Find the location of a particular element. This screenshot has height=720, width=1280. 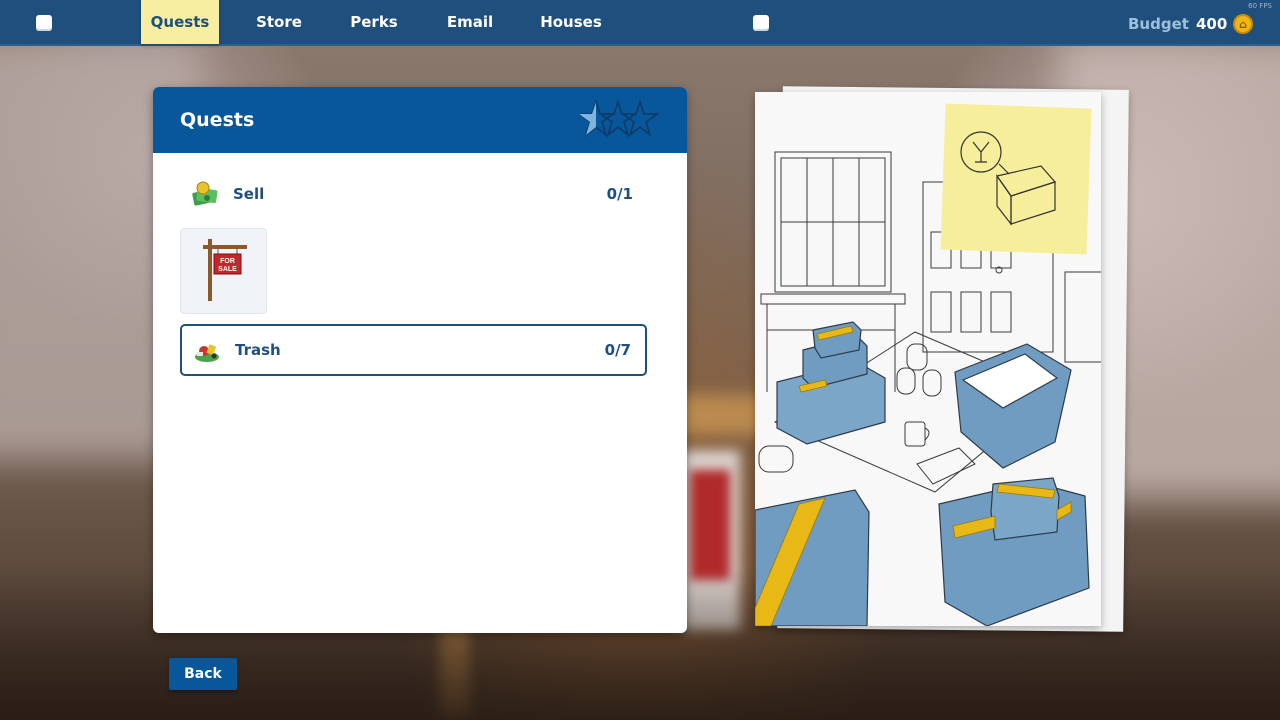

for-sale-sign-icon: FOR SALE is located at coordinates (225, 270).